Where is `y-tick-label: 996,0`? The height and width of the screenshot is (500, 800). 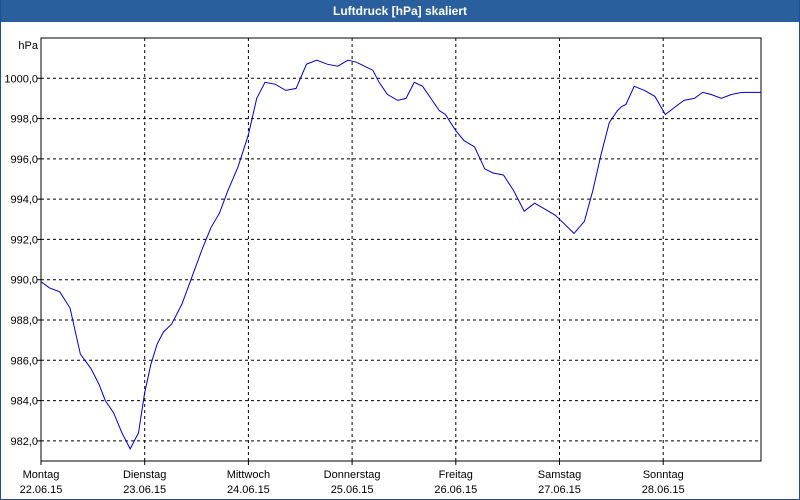
y-tick-label: 996,0 is located at coordinates (24, 160).